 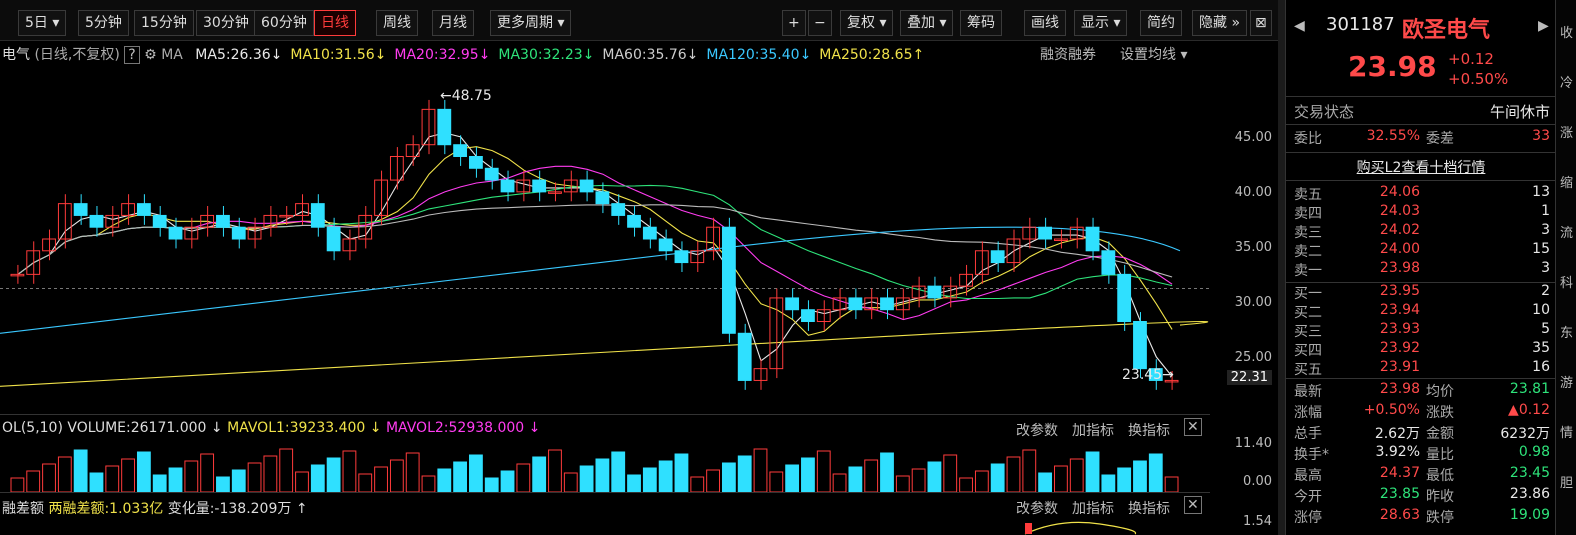 I want to click on stat-label: 涨停, so click(x=1308, y=518).